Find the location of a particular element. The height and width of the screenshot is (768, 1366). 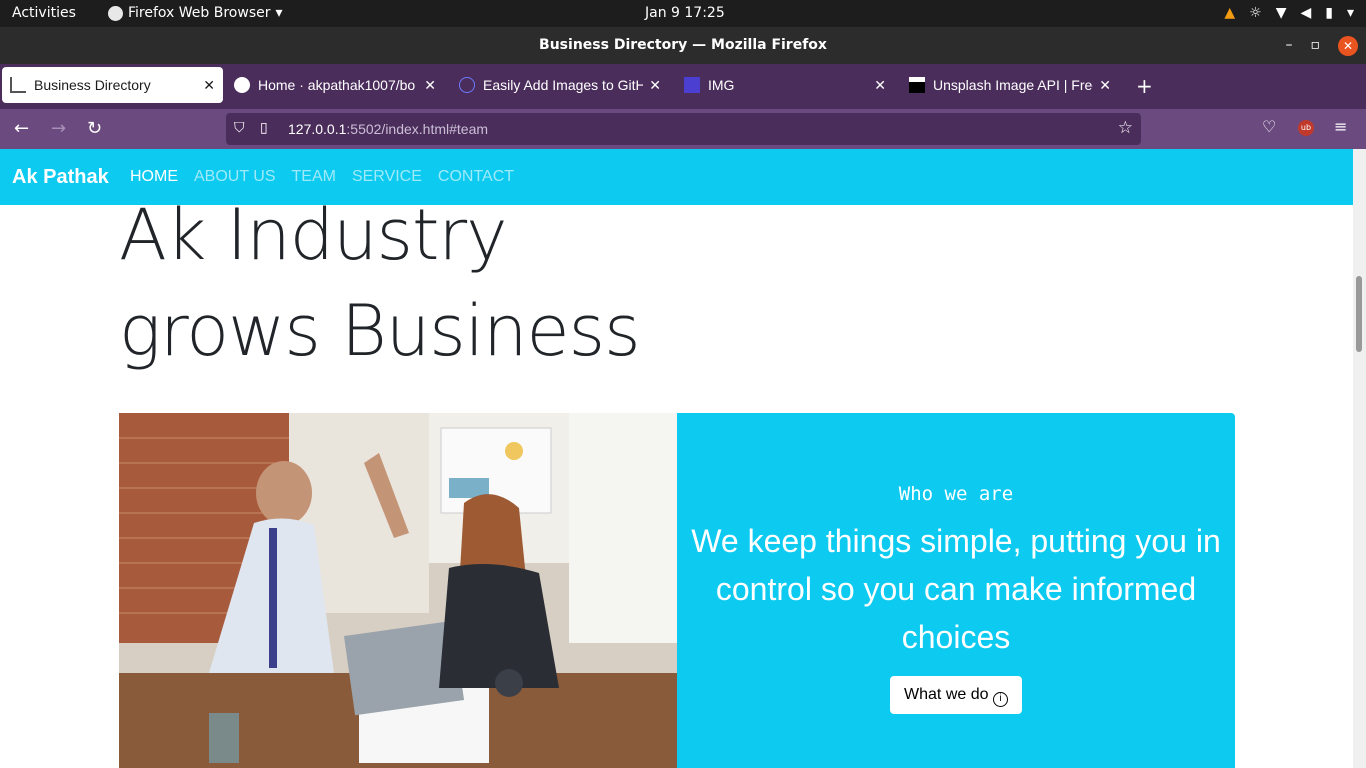

page-icon: ▯ is located at coordinates (264, 127).